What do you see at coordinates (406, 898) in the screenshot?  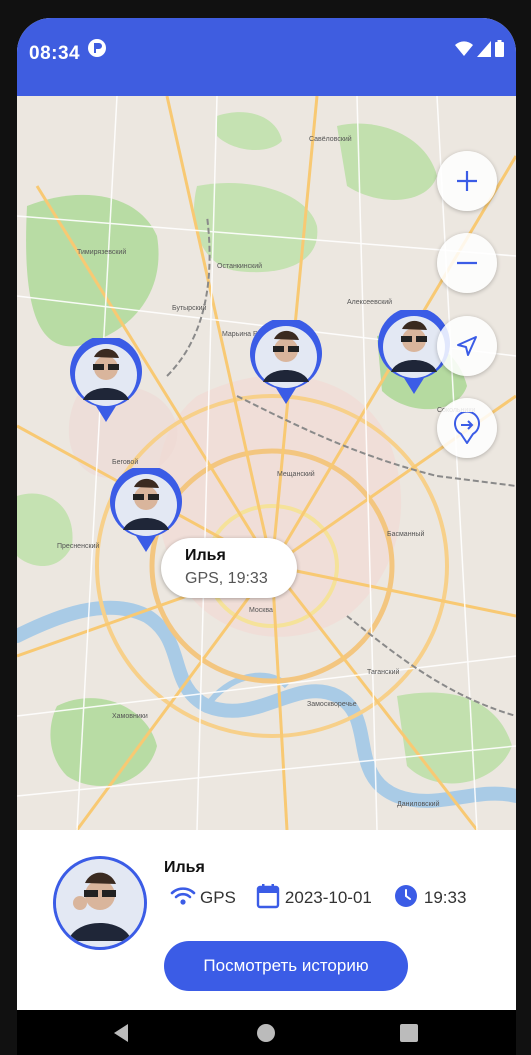 I see `clock-icon` at bounding box center [406, 898].